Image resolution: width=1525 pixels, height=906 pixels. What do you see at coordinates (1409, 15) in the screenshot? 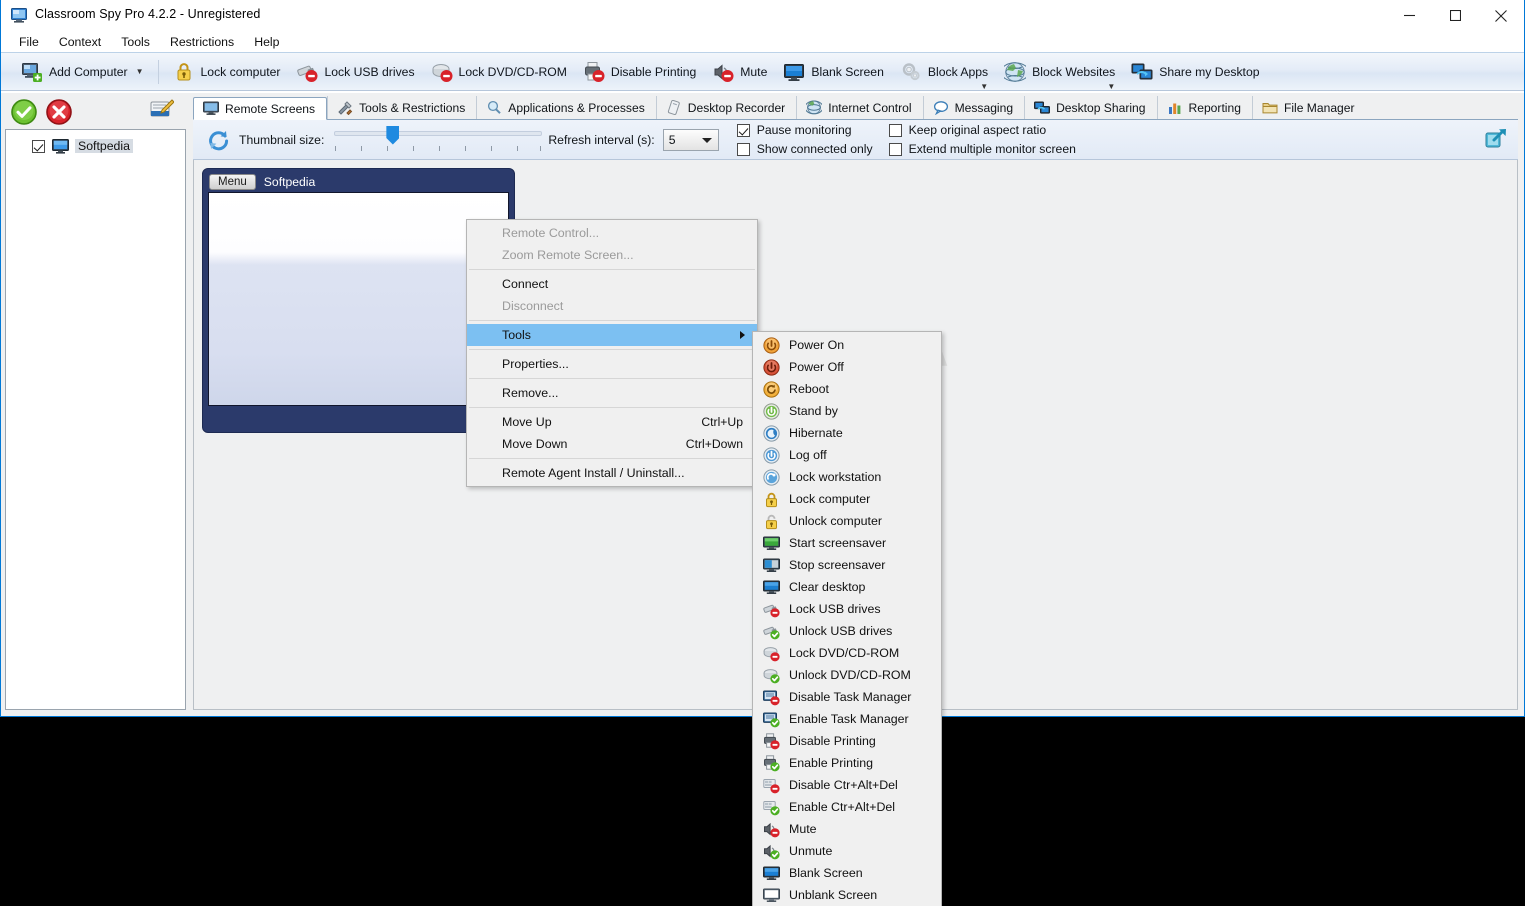
I see `minimize-button` at bounding box center [1409, 15].